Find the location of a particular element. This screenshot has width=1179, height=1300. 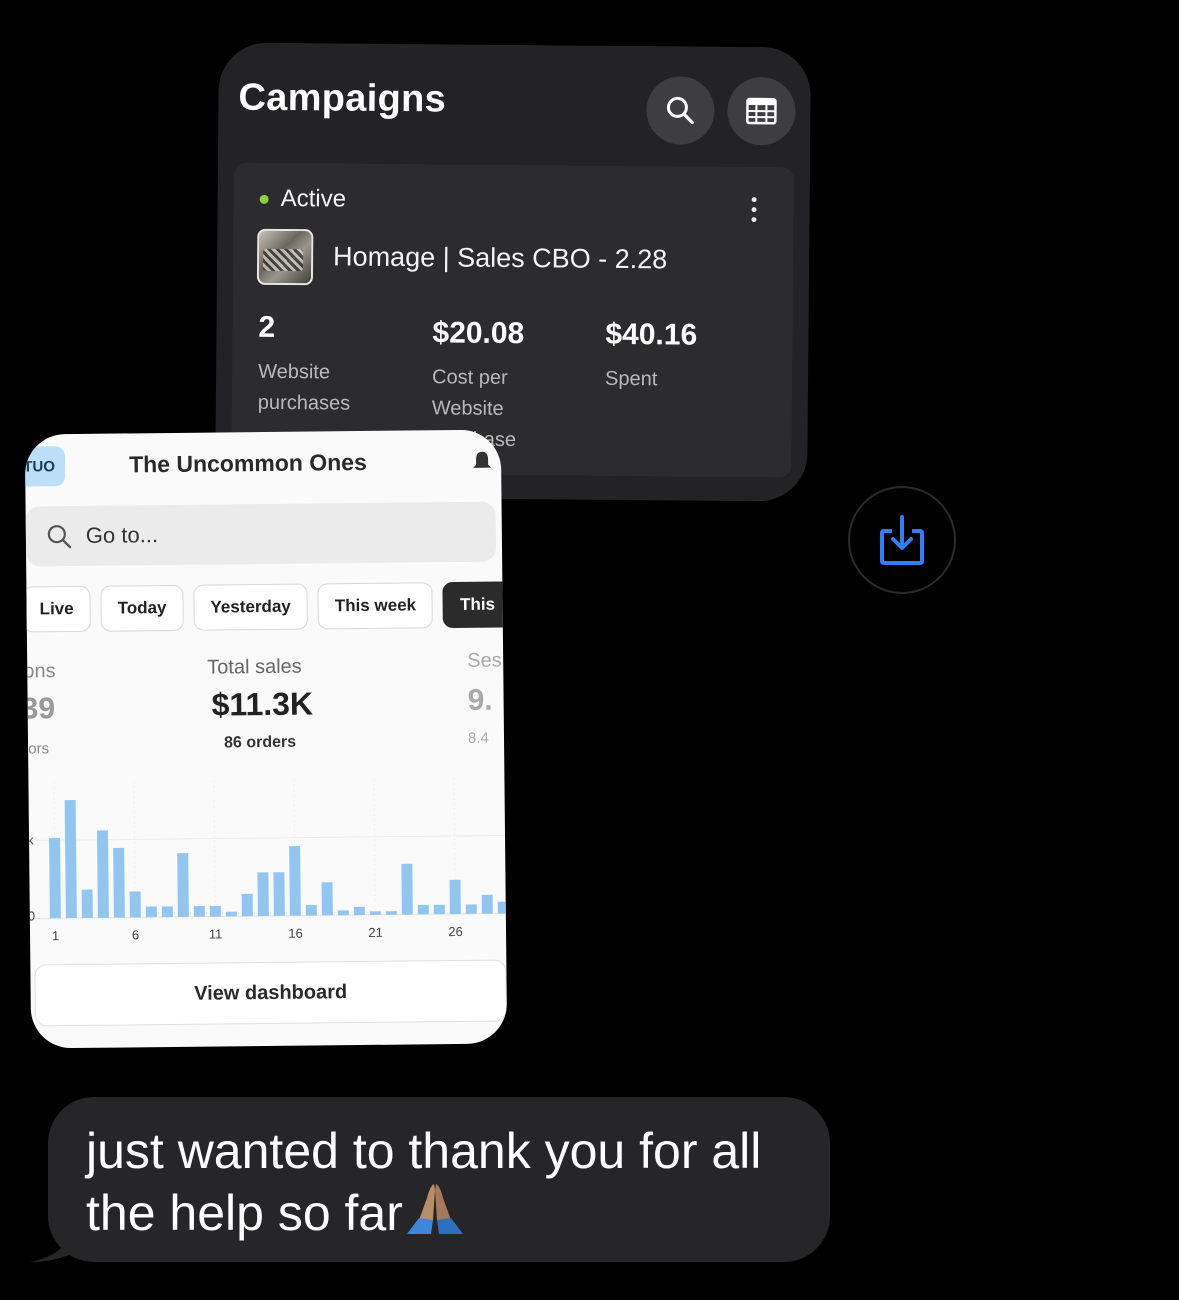

page-title: Campaigns is located at coordinates (342, 98).